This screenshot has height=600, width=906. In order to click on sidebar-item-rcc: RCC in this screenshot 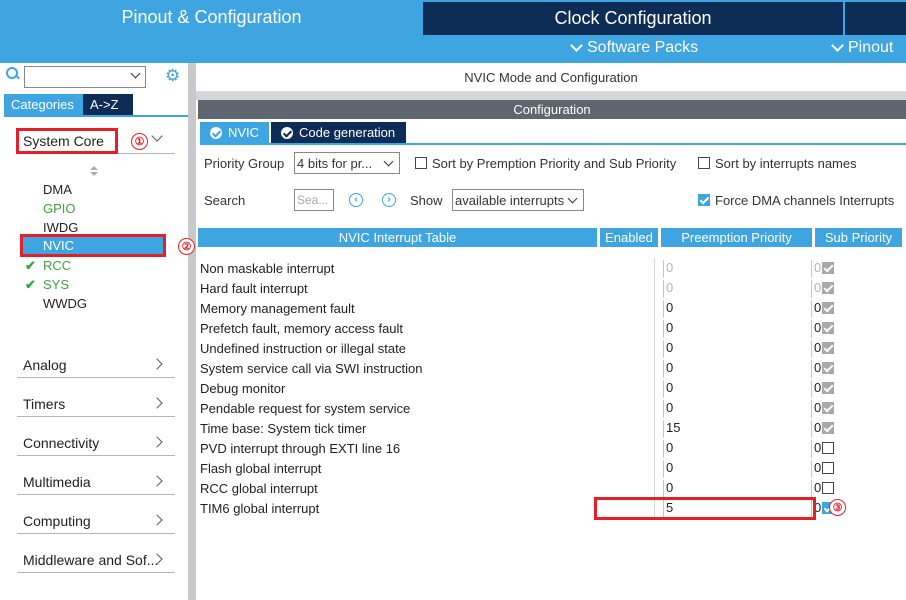, I will do `click(57, 265)`.